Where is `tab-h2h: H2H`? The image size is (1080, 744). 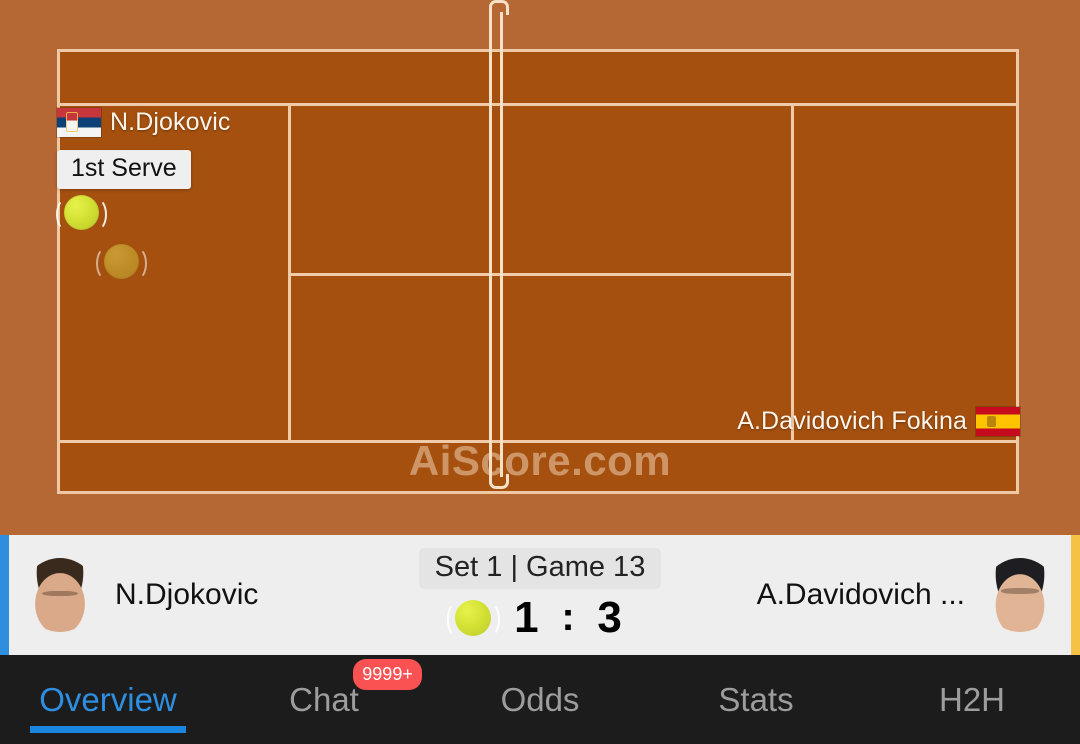 tab-h2h: H2H is located at coordinates (972, 699).